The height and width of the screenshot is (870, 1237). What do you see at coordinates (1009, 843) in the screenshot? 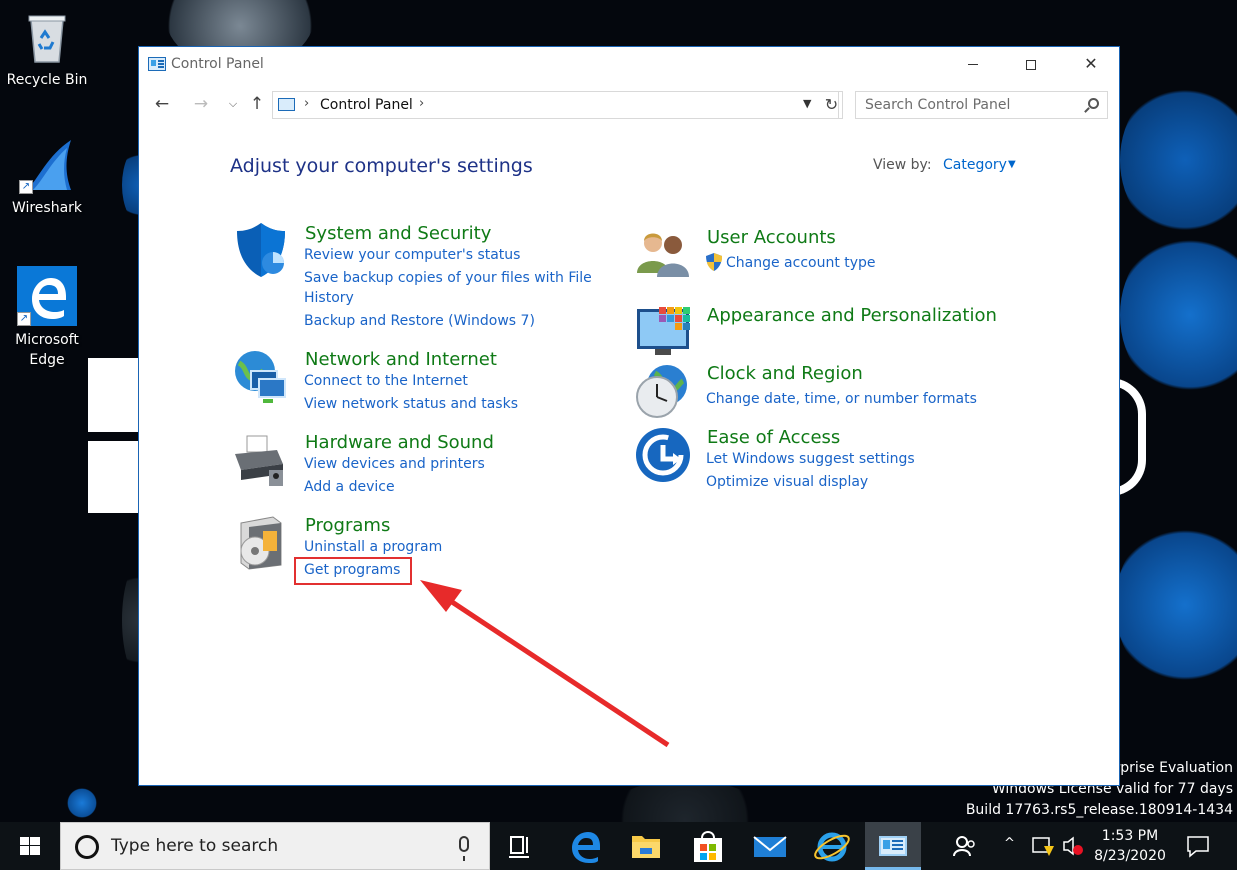
I see `chevron-up-icon: ^` at bounding box center [1009, 843].